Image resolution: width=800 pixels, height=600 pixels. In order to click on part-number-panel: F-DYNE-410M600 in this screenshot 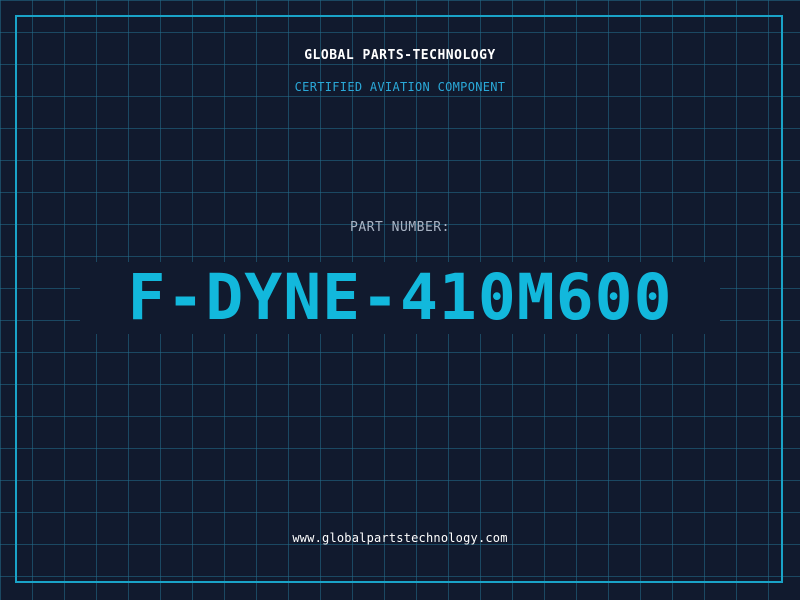, I will do `click(400, 298)`.